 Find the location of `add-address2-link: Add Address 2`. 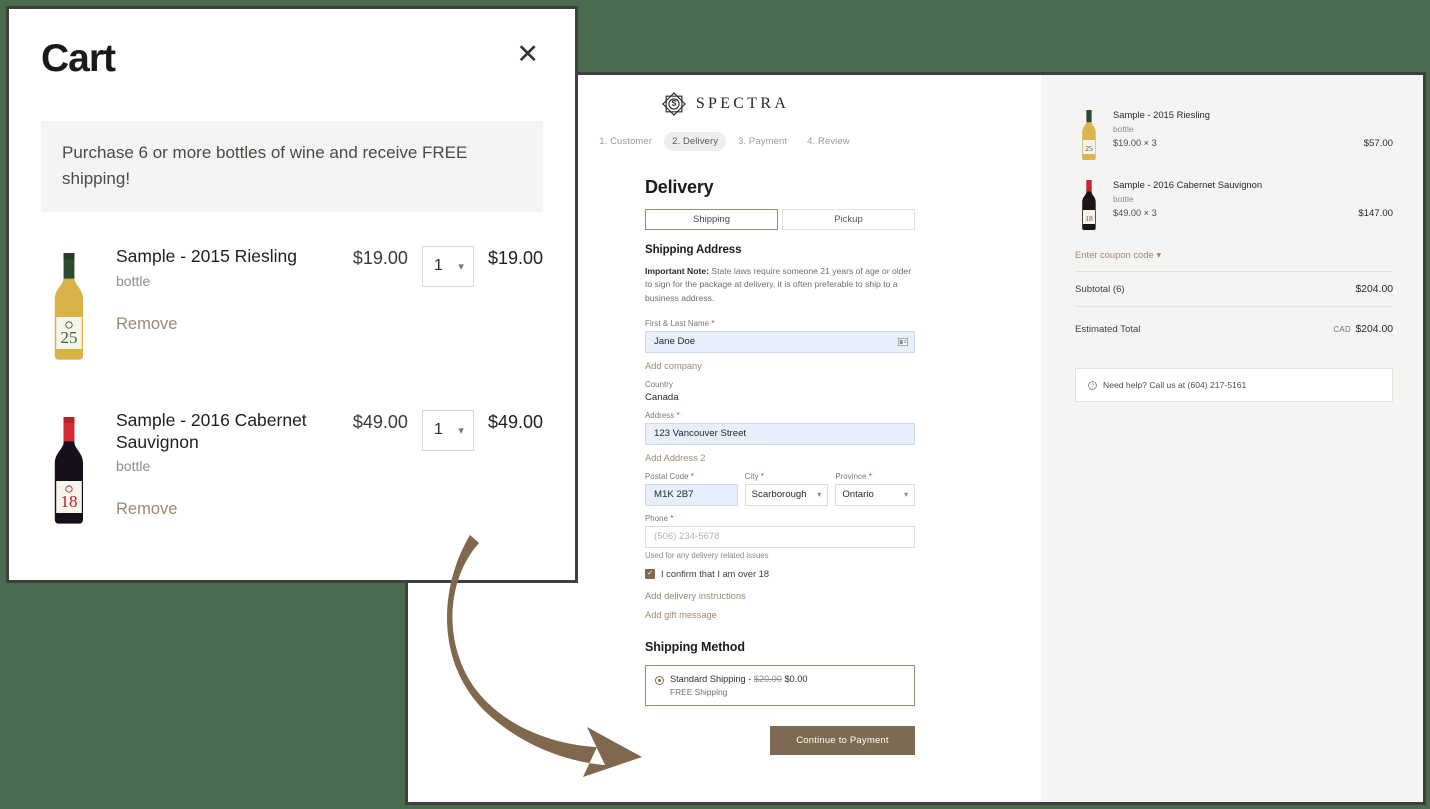

add-address2-link: Add Address 2 is located at coordinates (780, 458).